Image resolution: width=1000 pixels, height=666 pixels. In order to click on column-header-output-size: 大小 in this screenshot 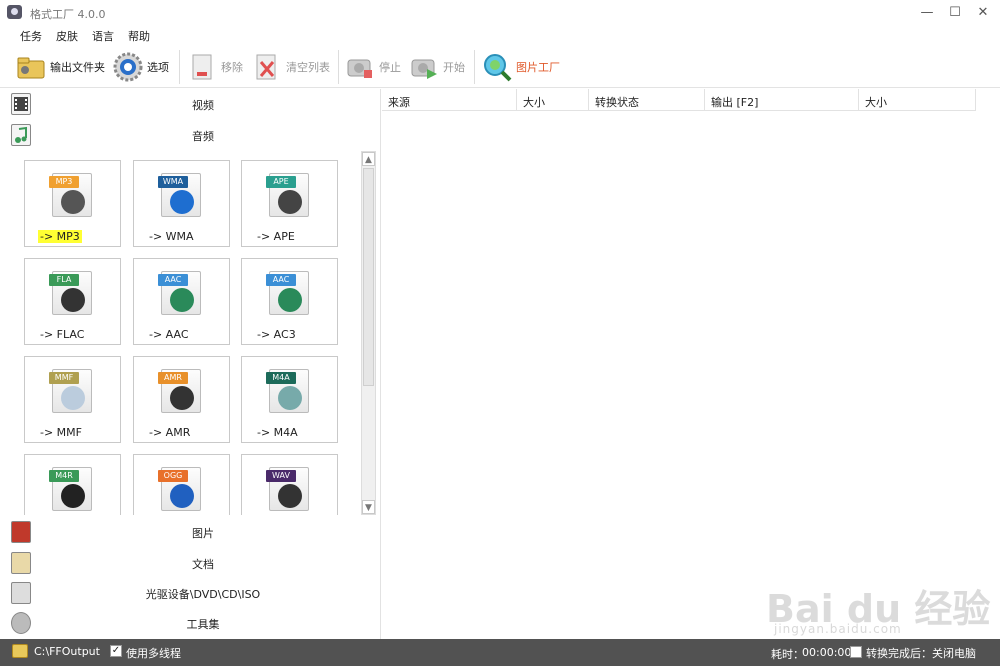, I will do `click(917, 100)`.